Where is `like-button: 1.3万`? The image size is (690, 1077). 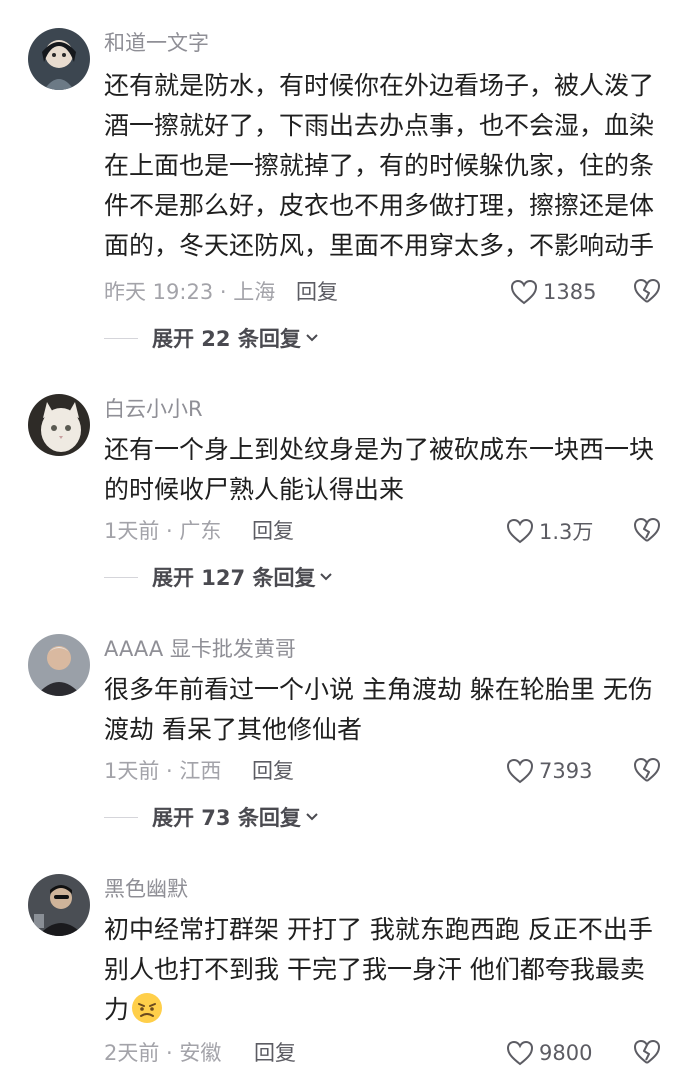 like-button: 1.3万 is located at coordinates (549, 531).